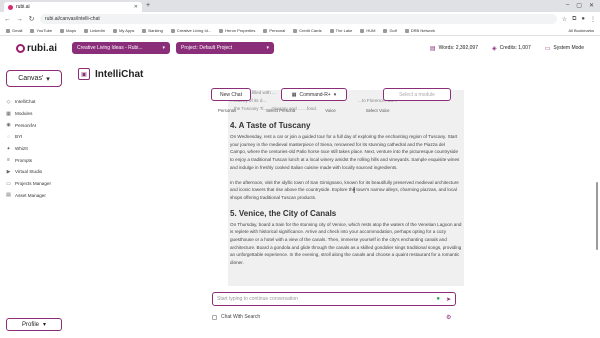 Image resolution: width=600 pixels, height=338 pixels. I want to click on minimize-icon: –, so click(567, 5).